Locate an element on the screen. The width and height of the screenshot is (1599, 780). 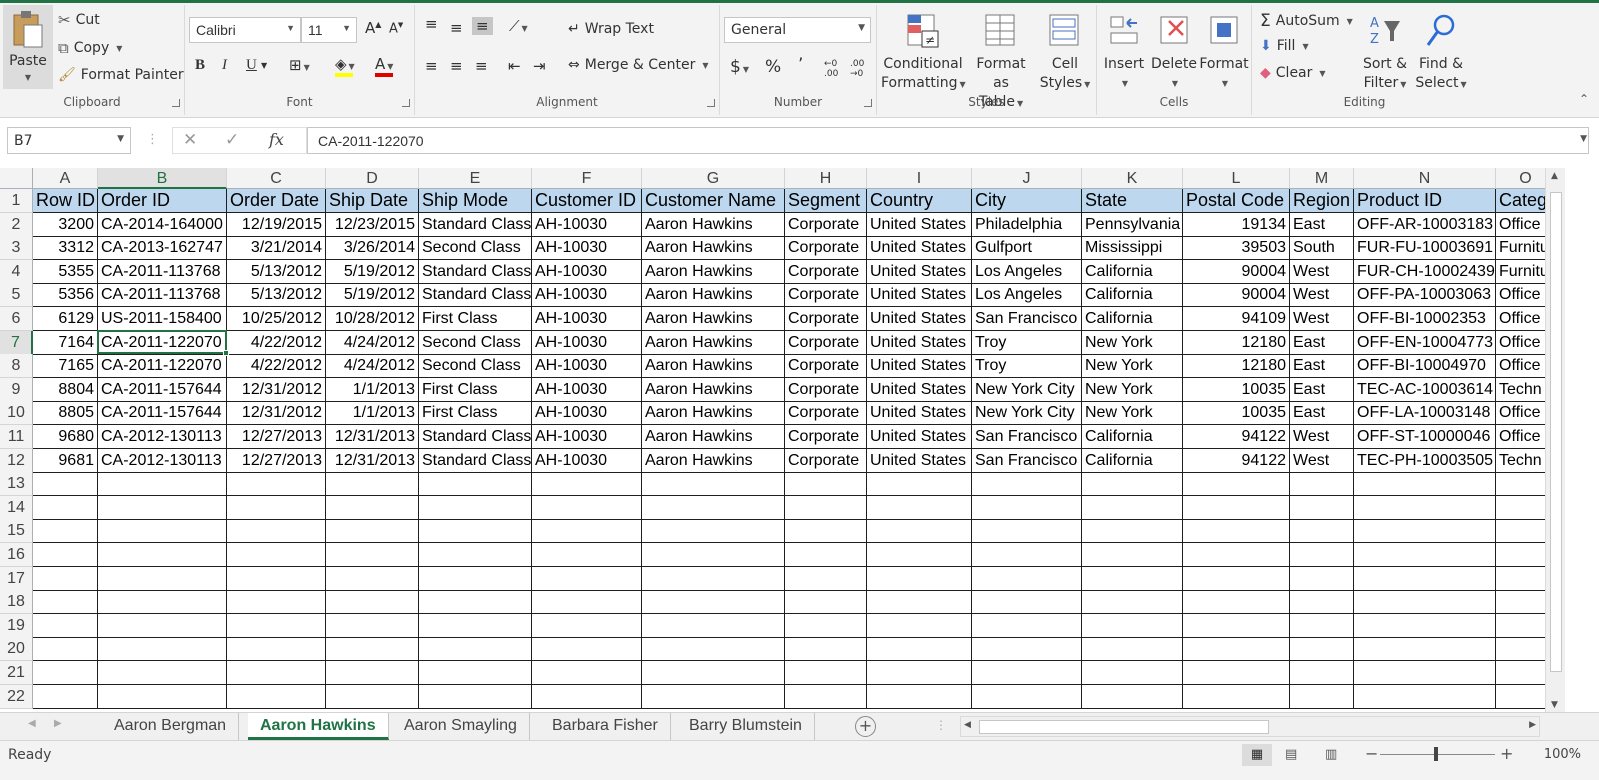
header-cell-c: Order Date is located at coordinates (276, 201).